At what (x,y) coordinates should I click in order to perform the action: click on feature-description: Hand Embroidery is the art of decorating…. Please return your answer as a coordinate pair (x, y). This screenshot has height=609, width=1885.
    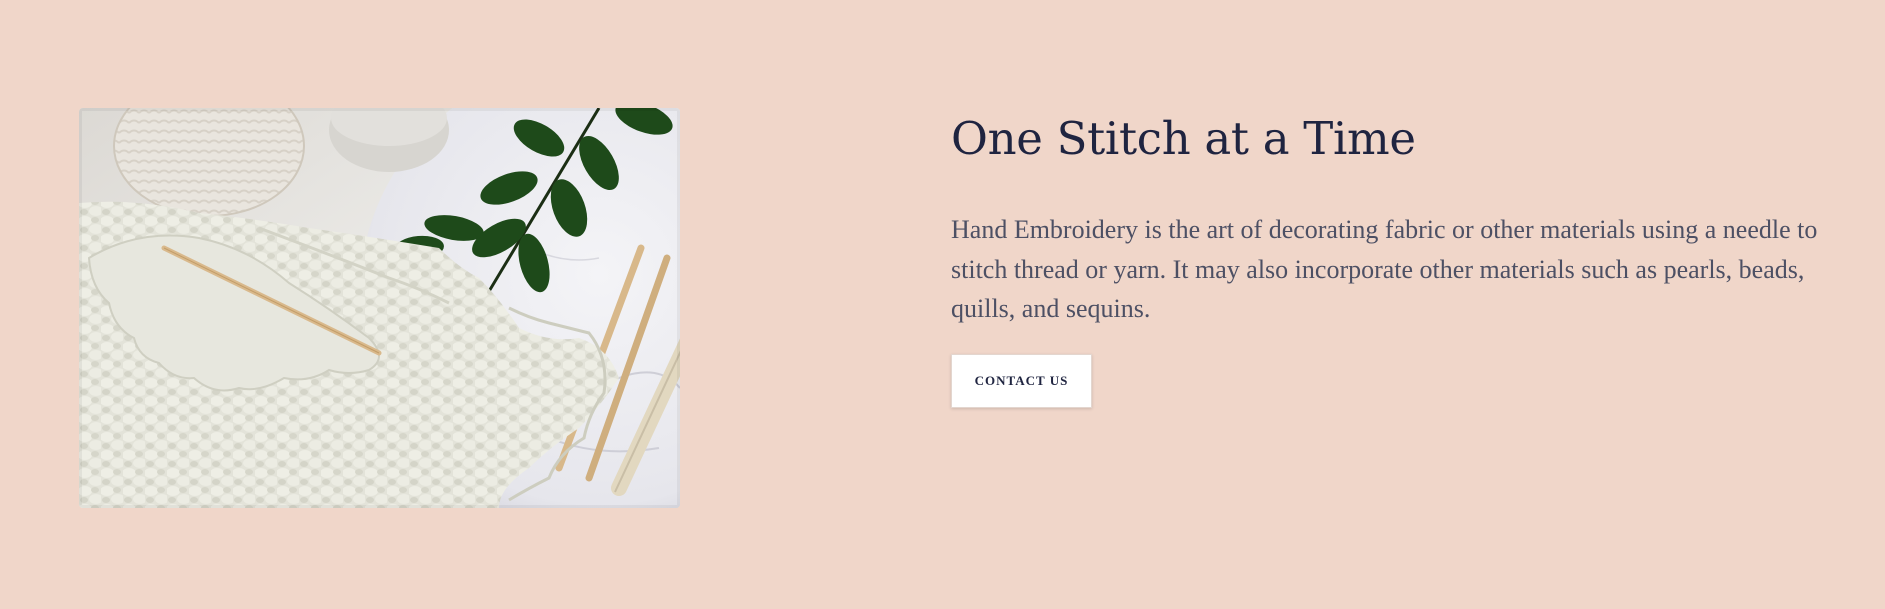
    Looking at the image, I should click on (1384, 269).